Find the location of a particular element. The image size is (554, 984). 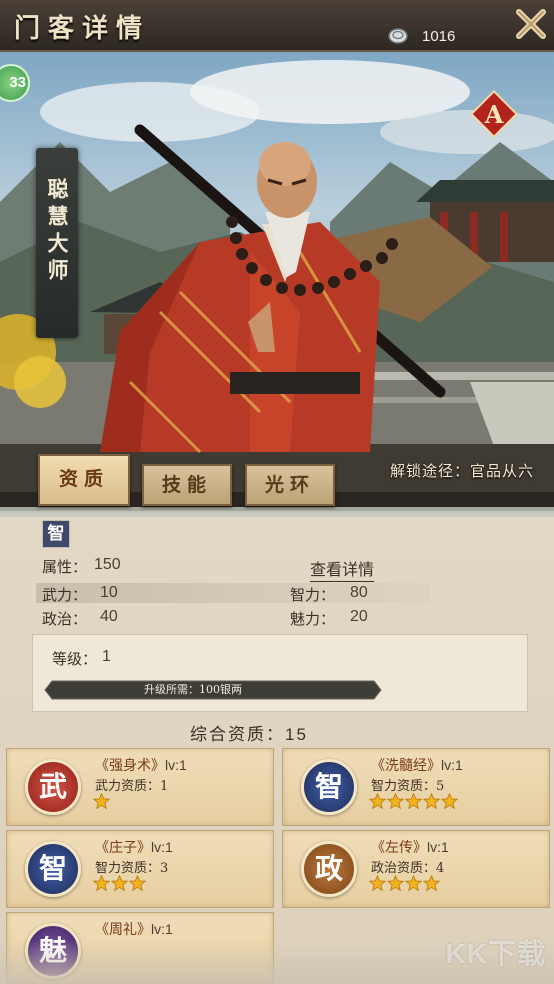

skill-card: 智 《洗髓经》lv:1 智力资质：5 is located at coordinates (416, 787).